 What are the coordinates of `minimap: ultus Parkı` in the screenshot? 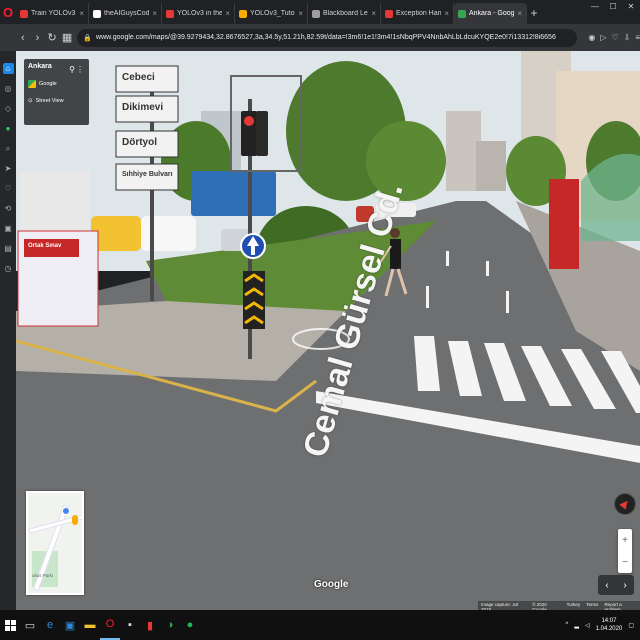 It's located at (55, 543).